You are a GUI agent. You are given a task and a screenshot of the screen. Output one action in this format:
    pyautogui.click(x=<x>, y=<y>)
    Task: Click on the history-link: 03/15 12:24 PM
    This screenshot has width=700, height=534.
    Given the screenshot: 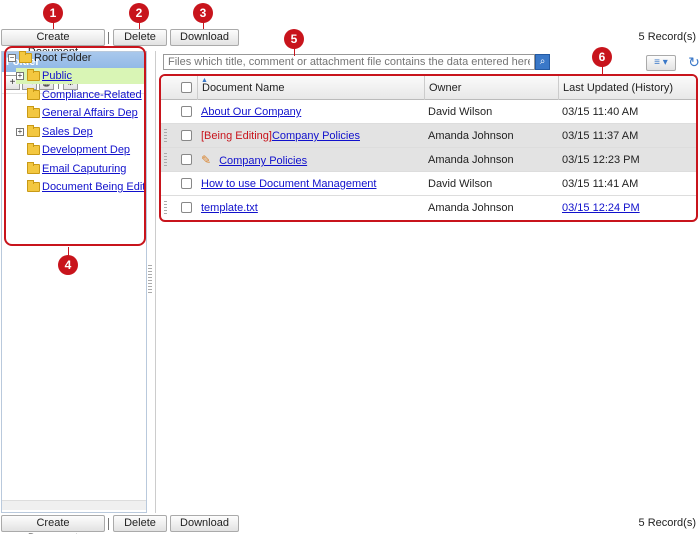 What is the action you would take?
    pyautogui.click(x=601, y=208)
    